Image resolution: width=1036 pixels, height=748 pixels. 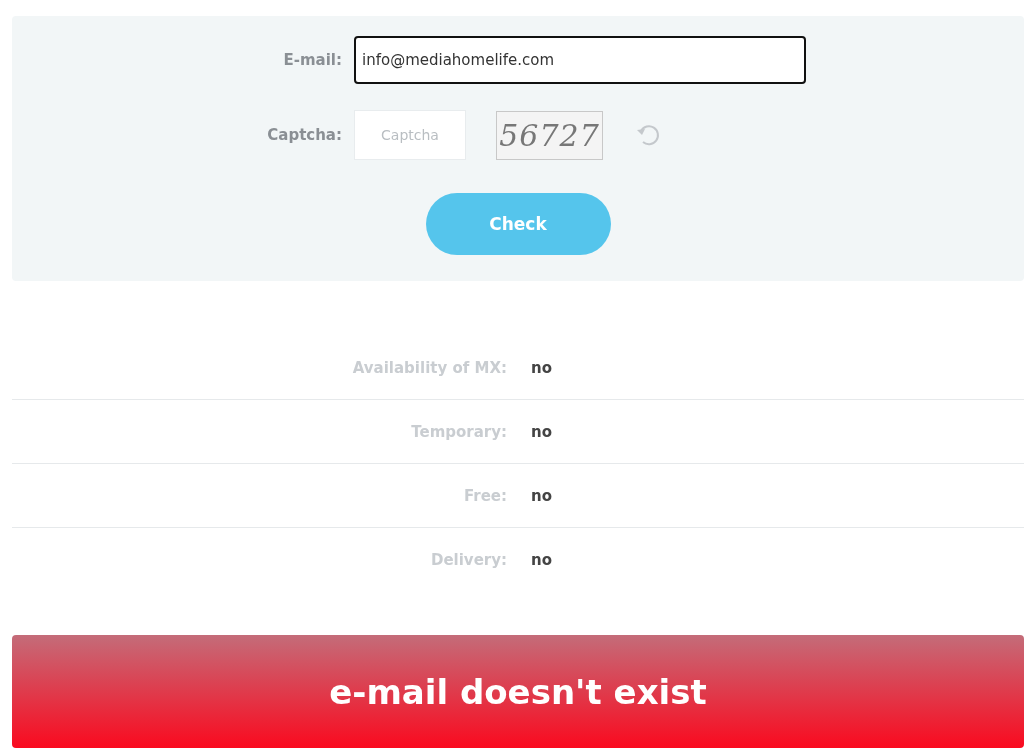 I want to click on result-banner: e-mail doesn't exist, so click(x=518, y=691).